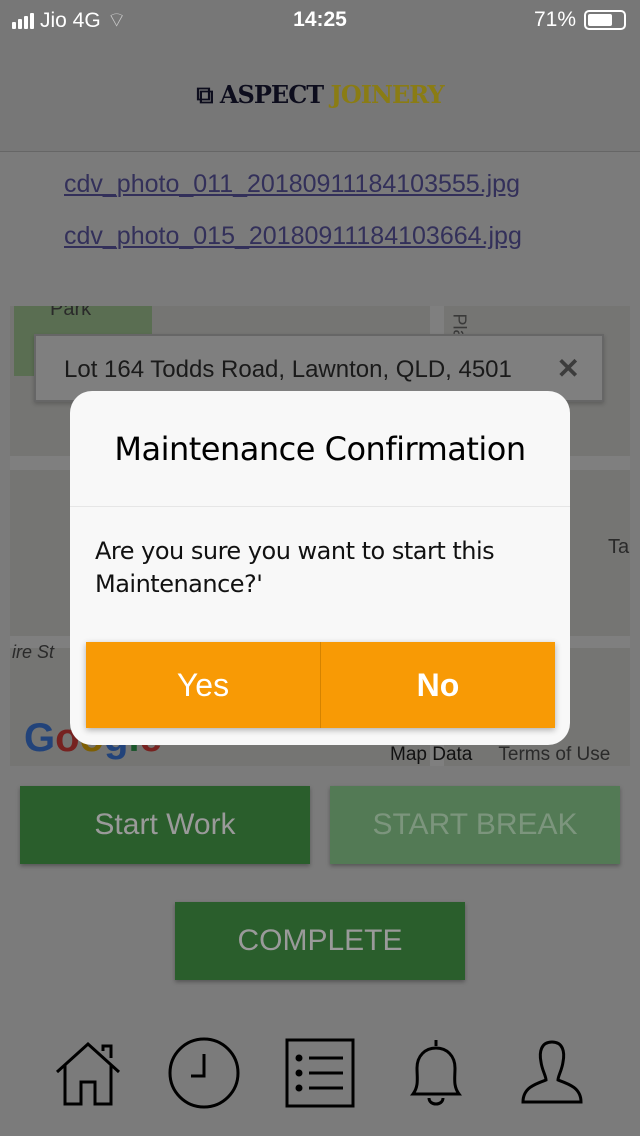 The height and width of the screenshot is (1136, 640). Describe the element at coordinates (554, 755) in the screenshot. I see `terms-link: Terms of Use` at that location.